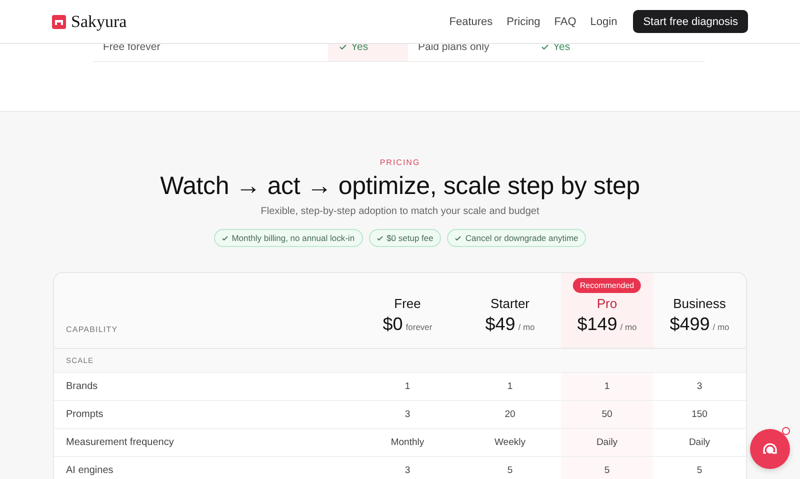 This screenshot has height=479, width=800. What do you see at coordinates (400, 211) in the screenshot?
I see `section-subtitle: Flexible, step-by-step adoption to match your scale and budget` at bounding box center [400, 211].